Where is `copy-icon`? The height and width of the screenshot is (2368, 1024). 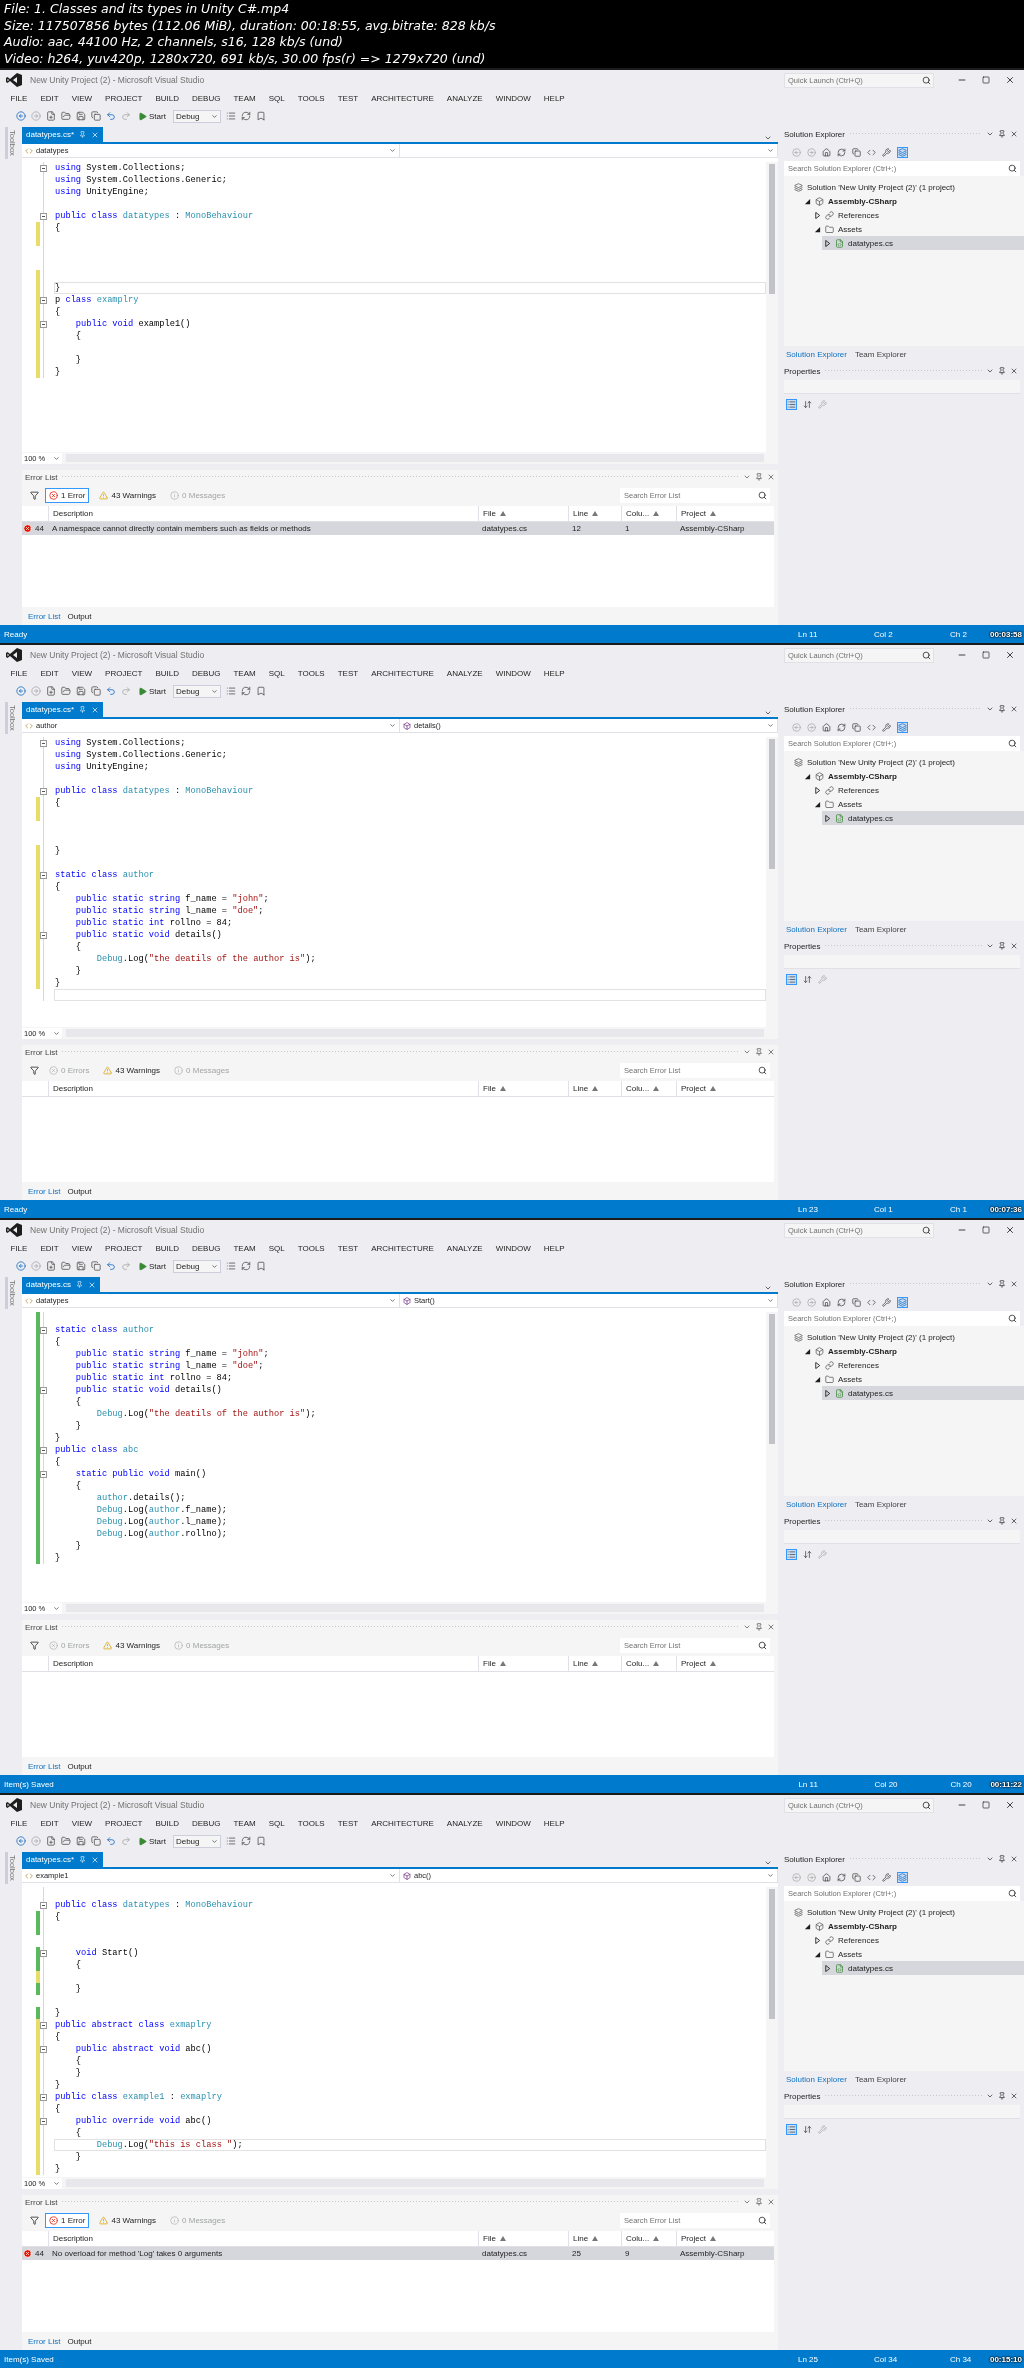 copy-icon is located at coordinates (856, 1877).